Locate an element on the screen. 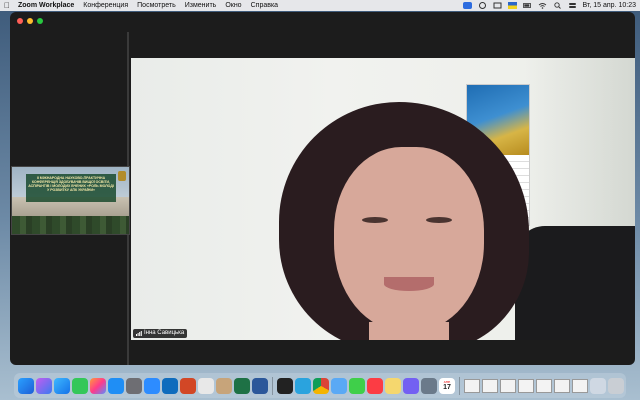  window-controls is located at coordinates (30, 21).